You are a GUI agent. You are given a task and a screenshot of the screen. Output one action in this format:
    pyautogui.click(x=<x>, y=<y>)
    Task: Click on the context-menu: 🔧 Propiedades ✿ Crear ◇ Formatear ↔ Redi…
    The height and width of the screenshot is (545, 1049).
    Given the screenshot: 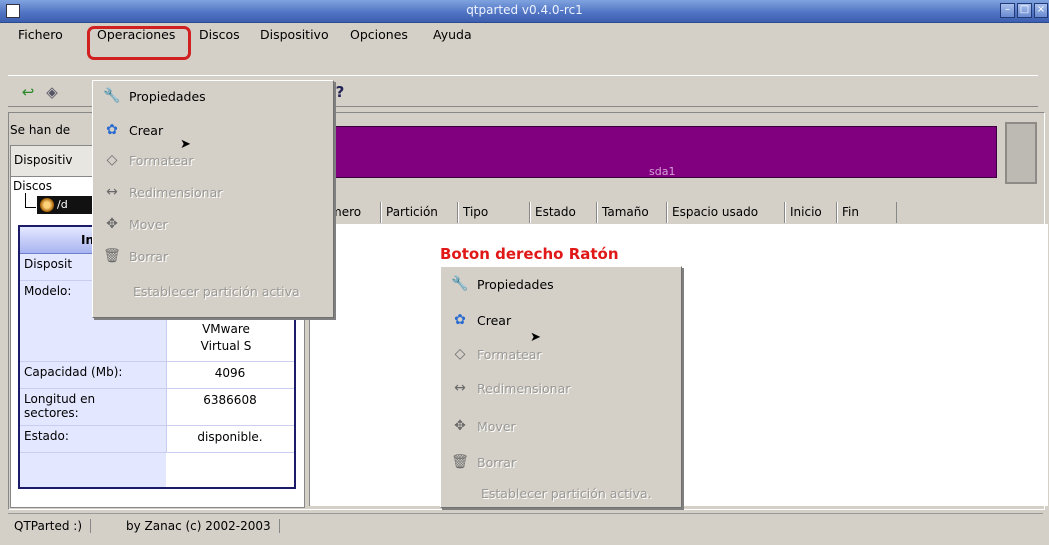 What is the action you would take?
    pyautogui.click(x=561, y=387)
    